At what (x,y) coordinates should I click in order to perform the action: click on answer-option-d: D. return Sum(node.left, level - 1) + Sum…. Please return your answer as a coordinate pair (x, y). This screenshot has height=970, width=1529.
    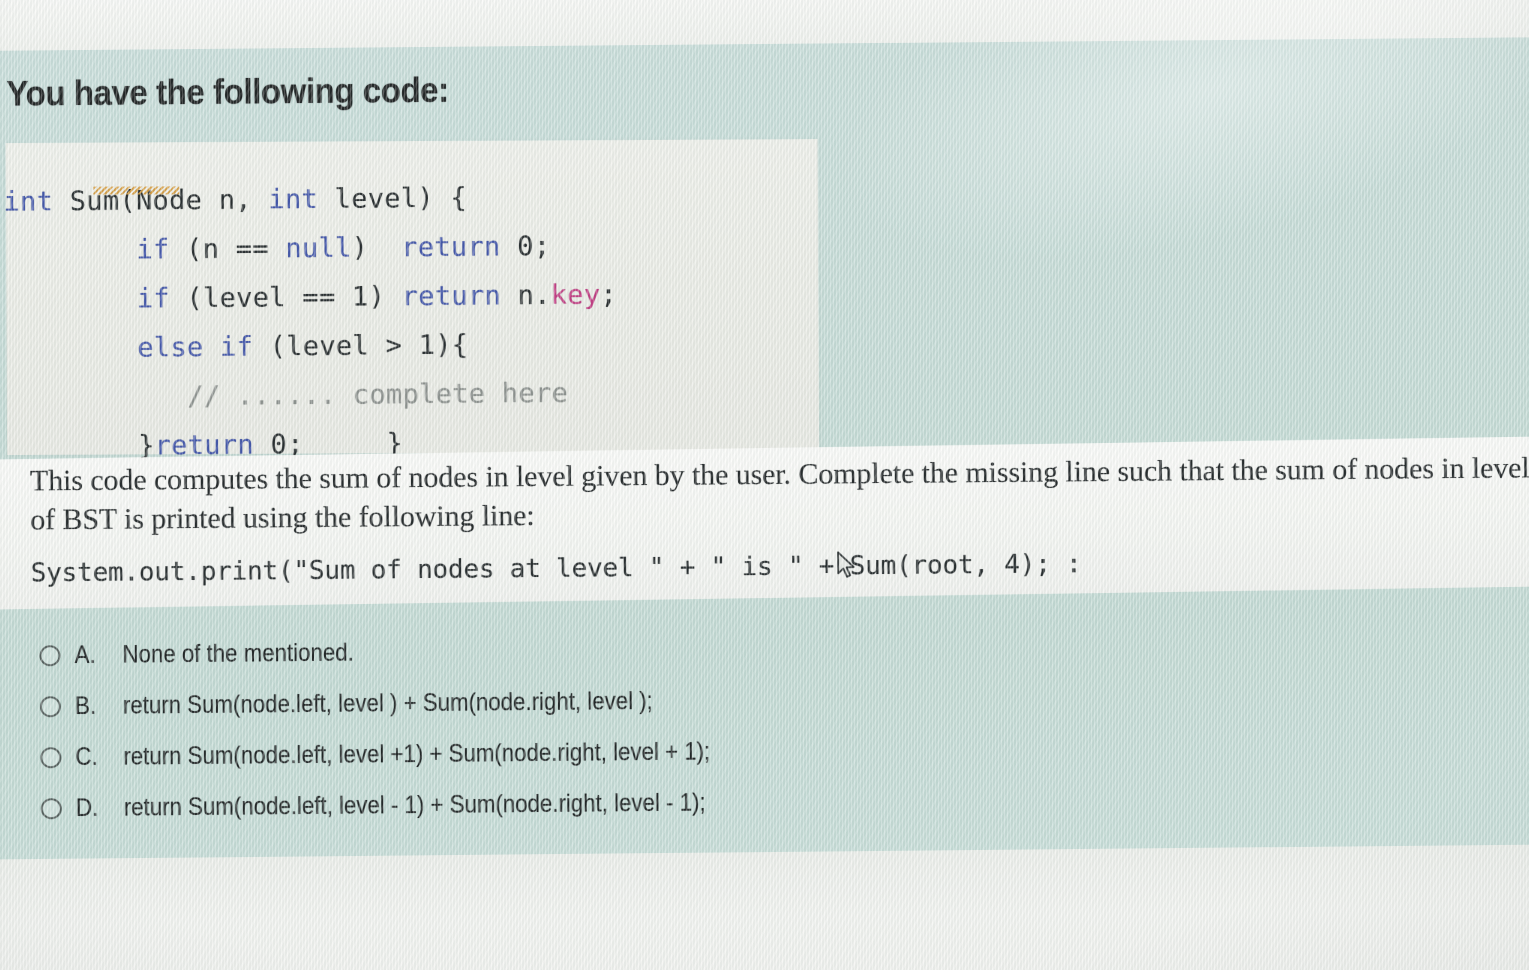
    Looking at the image, I should click on (640, 803).